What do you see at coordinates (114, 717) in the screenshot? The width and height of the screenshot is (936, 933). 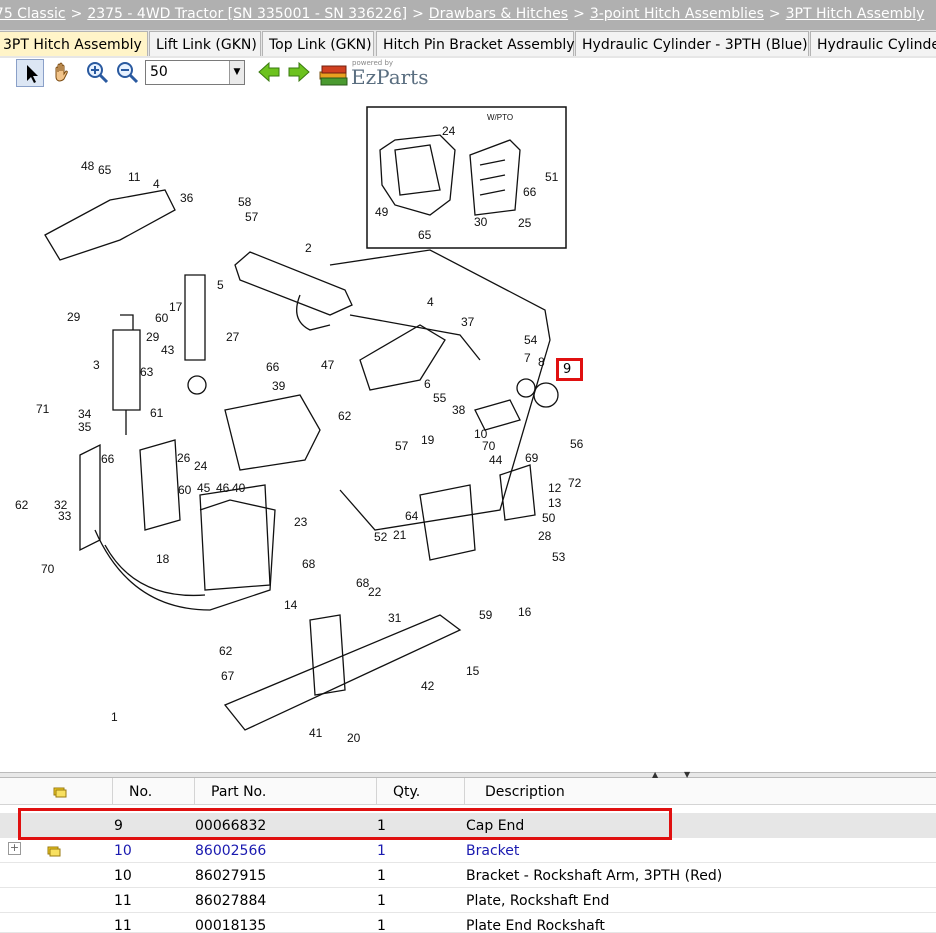 I see `svg-text: 1` at bounding box center [114, 717].